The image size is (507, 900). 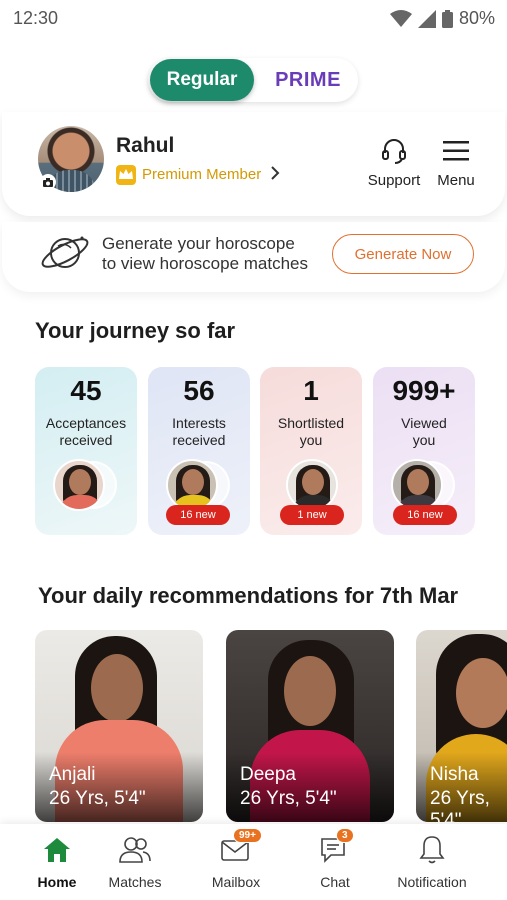 I want to click on nav-notification: Notification, so click(x=432, y=862).